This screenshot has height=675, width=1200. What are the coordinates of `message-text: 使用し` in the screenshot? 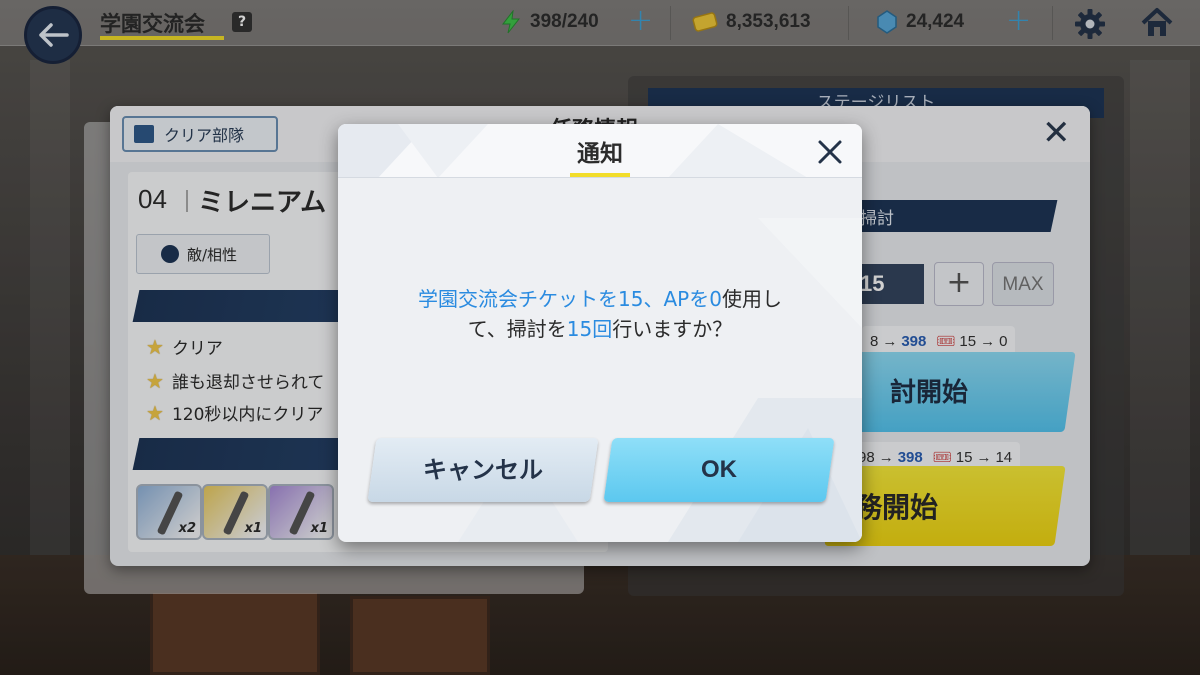 It's located at (751, 299).